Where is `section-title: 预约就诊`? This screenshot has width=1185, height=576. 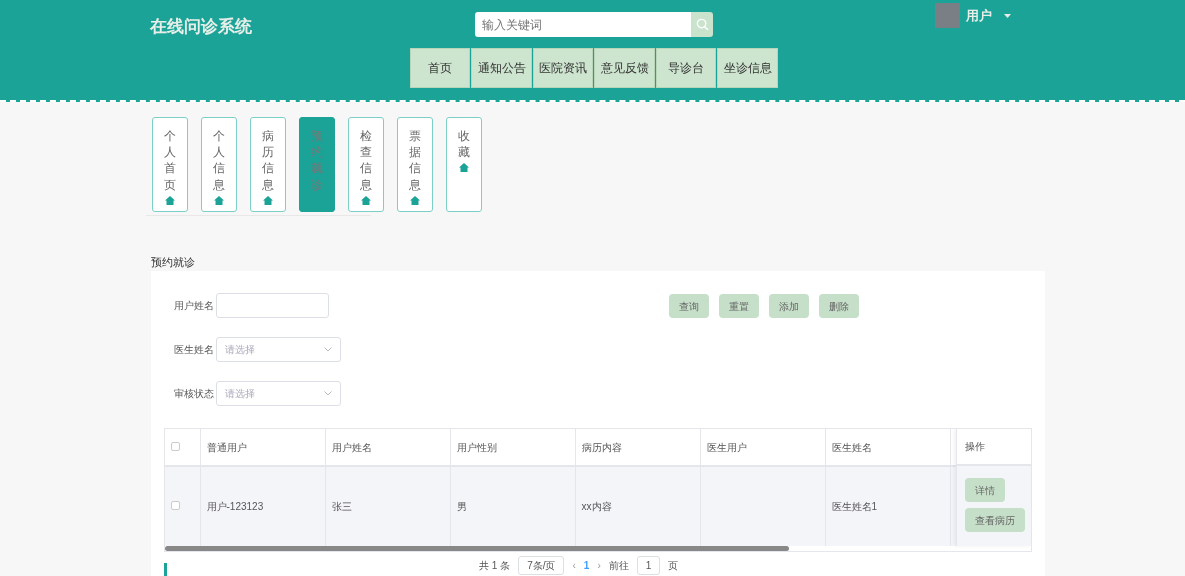 section-title: 预约就诊 is located at coordinates (173, 262).